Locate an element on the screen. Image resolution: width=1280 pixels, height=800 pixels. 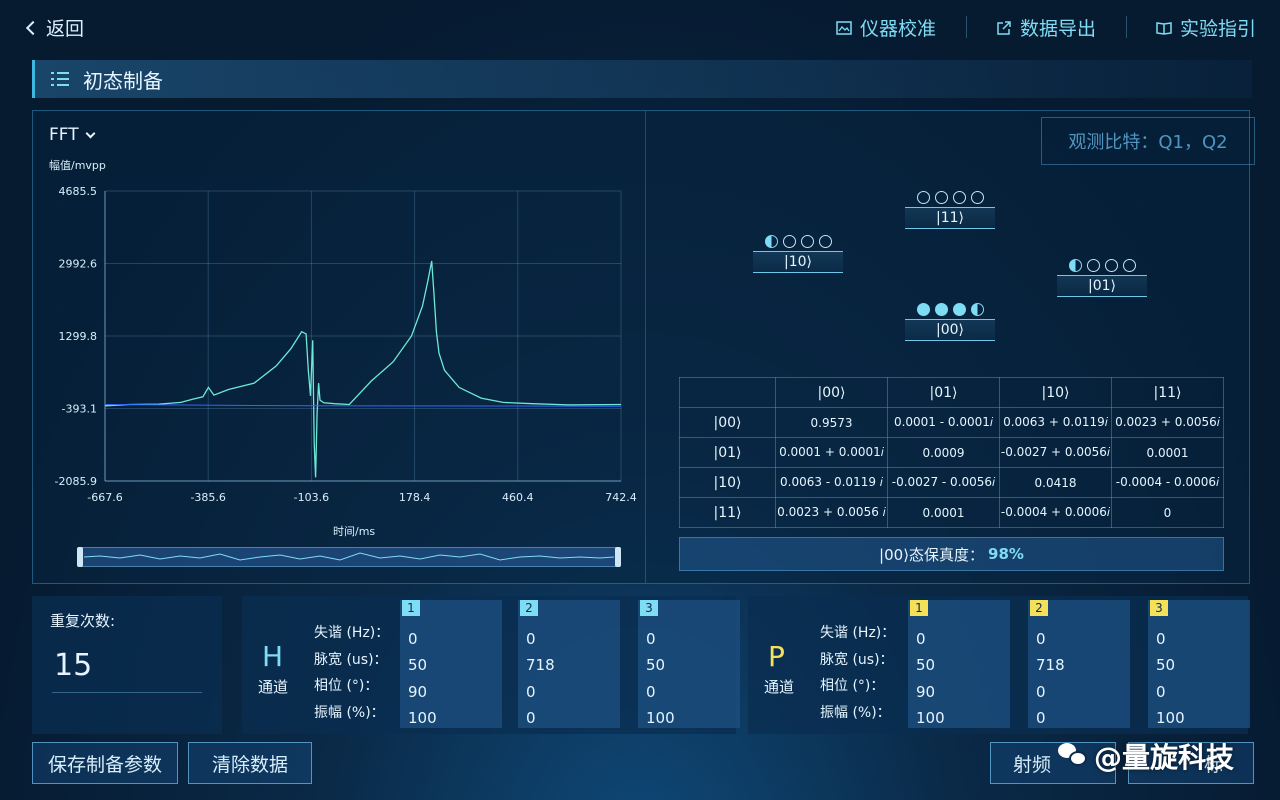
fidelity-bar: |00⟩态保真度： 98% is located at coordinates (951, 554).